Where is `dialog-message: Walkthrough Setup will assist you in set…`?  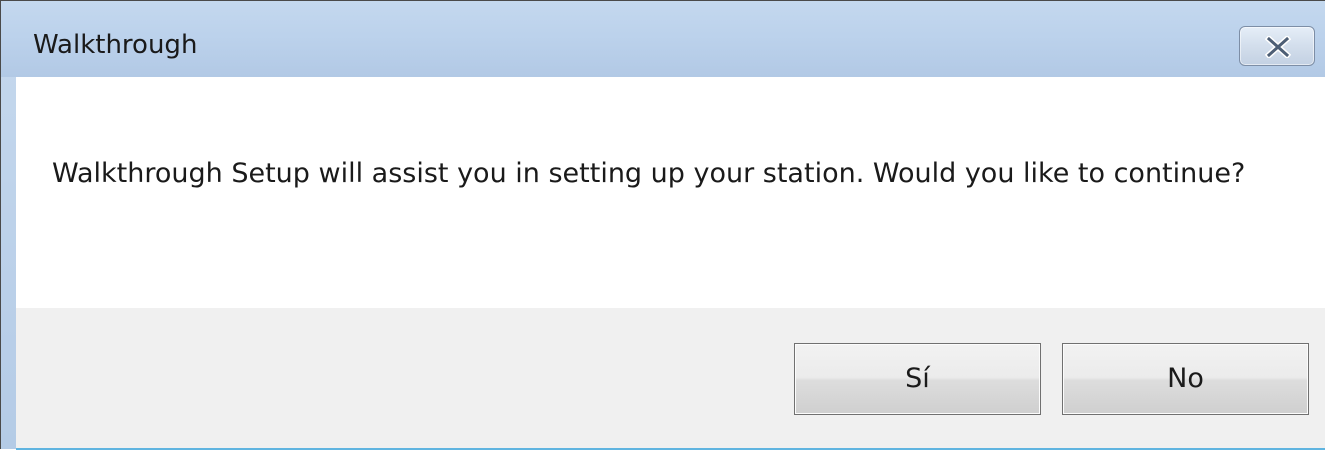 dialog-message: Walkthrough Setup will assist you in set… is located at coordinates (649, 173).